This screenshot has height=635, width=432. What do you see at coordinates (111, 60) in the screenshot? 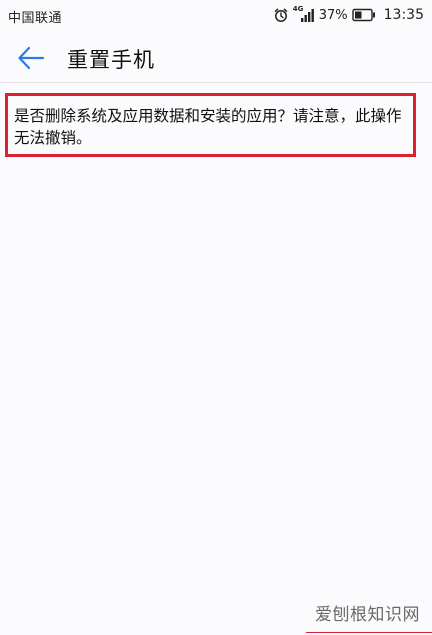
I see `page-title: 重置手机` at bounding box center [111, 60].